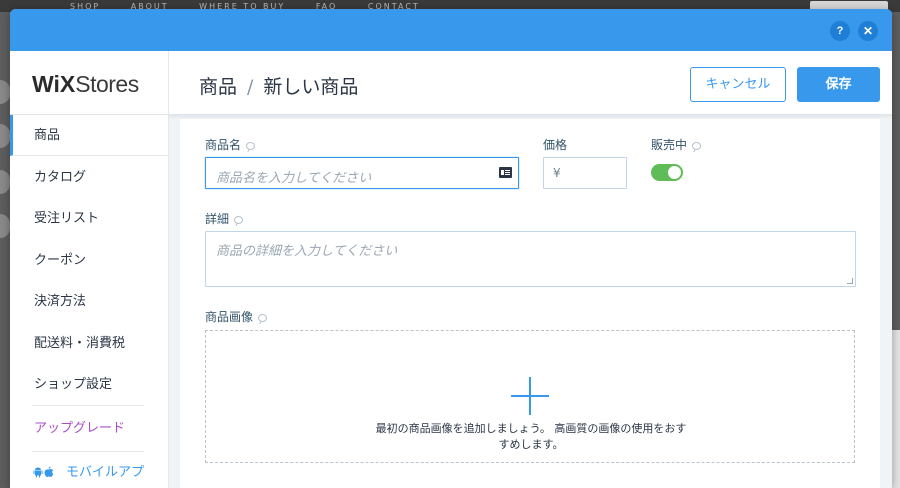 This screenshot has width=900, height=488. What do you see at coordinates (505, 172) in the screenshot?
I see `contact-card-icon` at bounding box center [505, 172].